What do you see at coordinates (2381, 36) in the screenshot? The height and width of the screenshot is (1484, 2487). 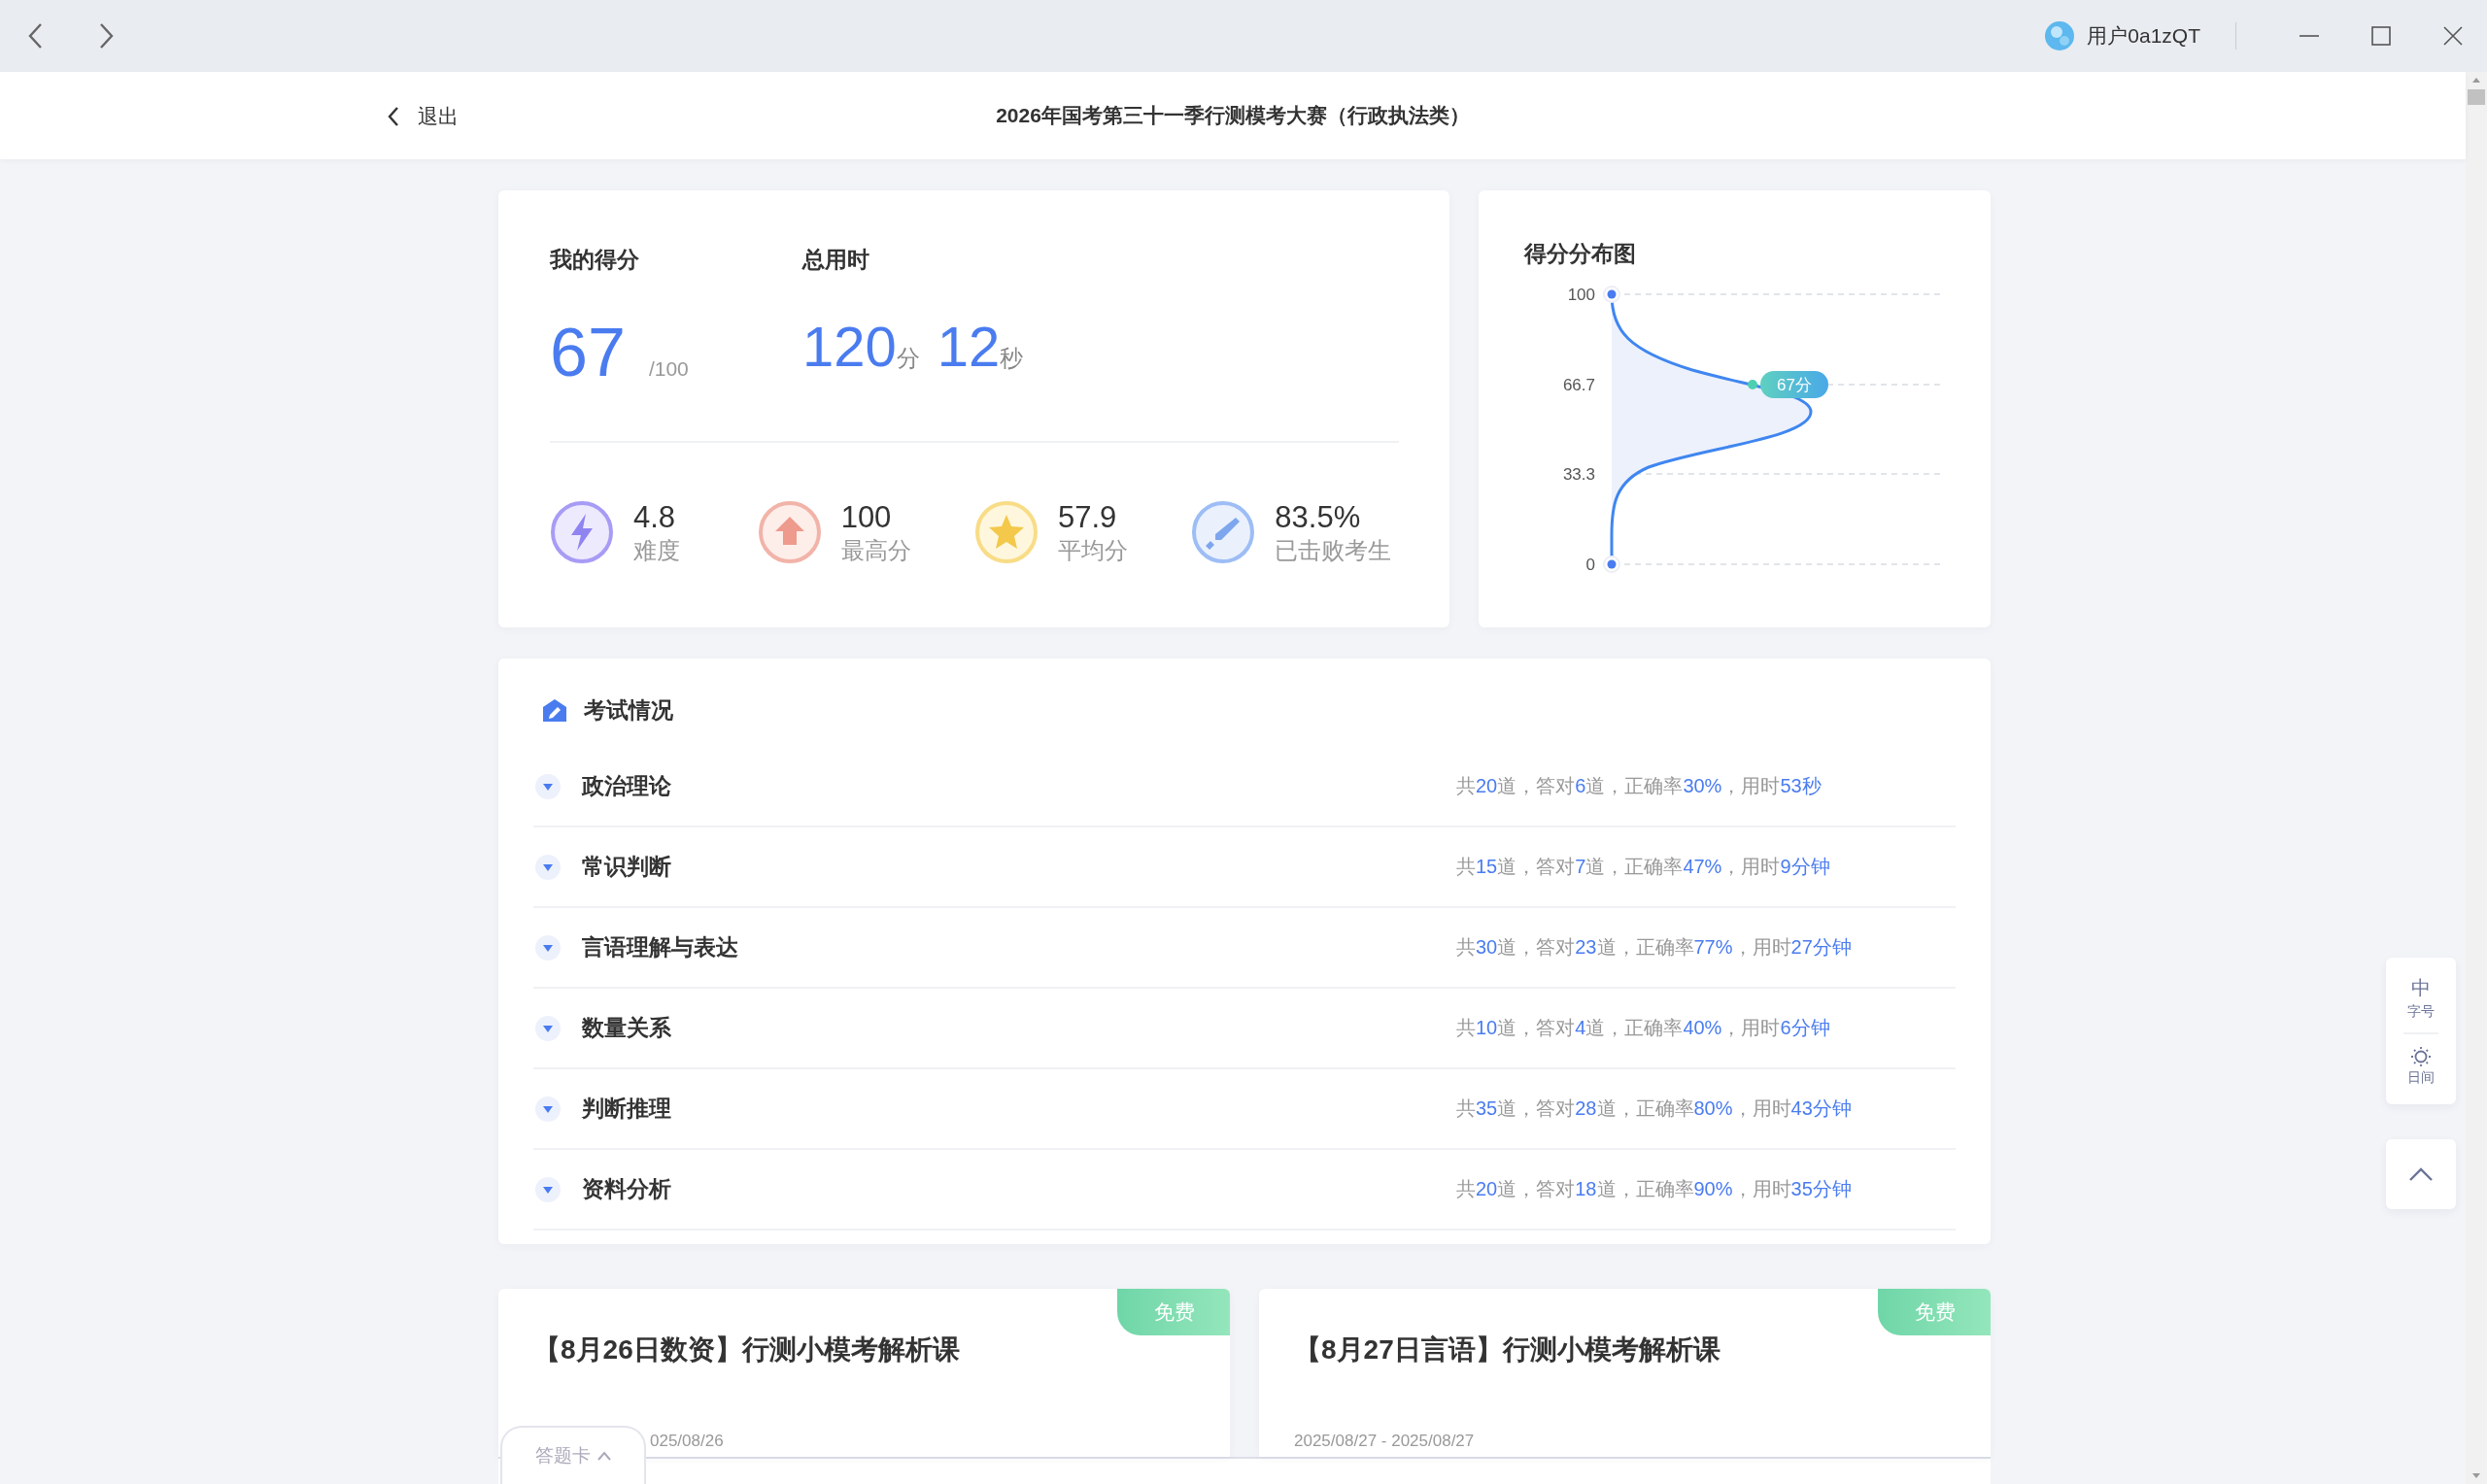 I see `maximize-icon` at bounding box center [2381, 36].